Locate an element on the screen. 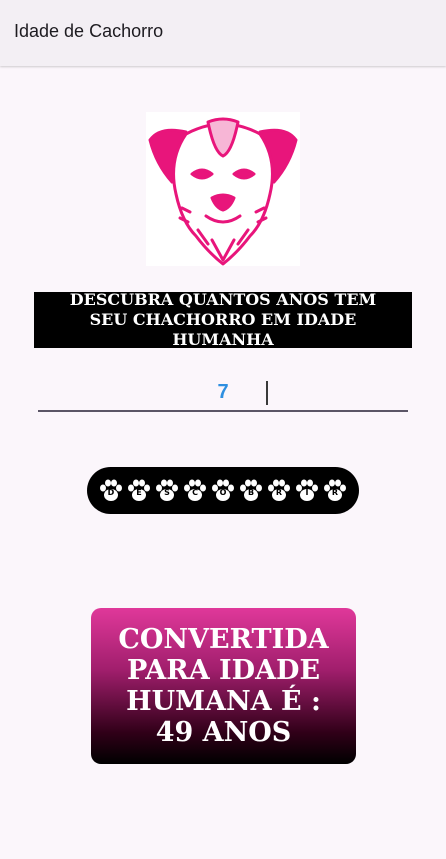  paw-letter-text: C is located at coordinates (195, 492).